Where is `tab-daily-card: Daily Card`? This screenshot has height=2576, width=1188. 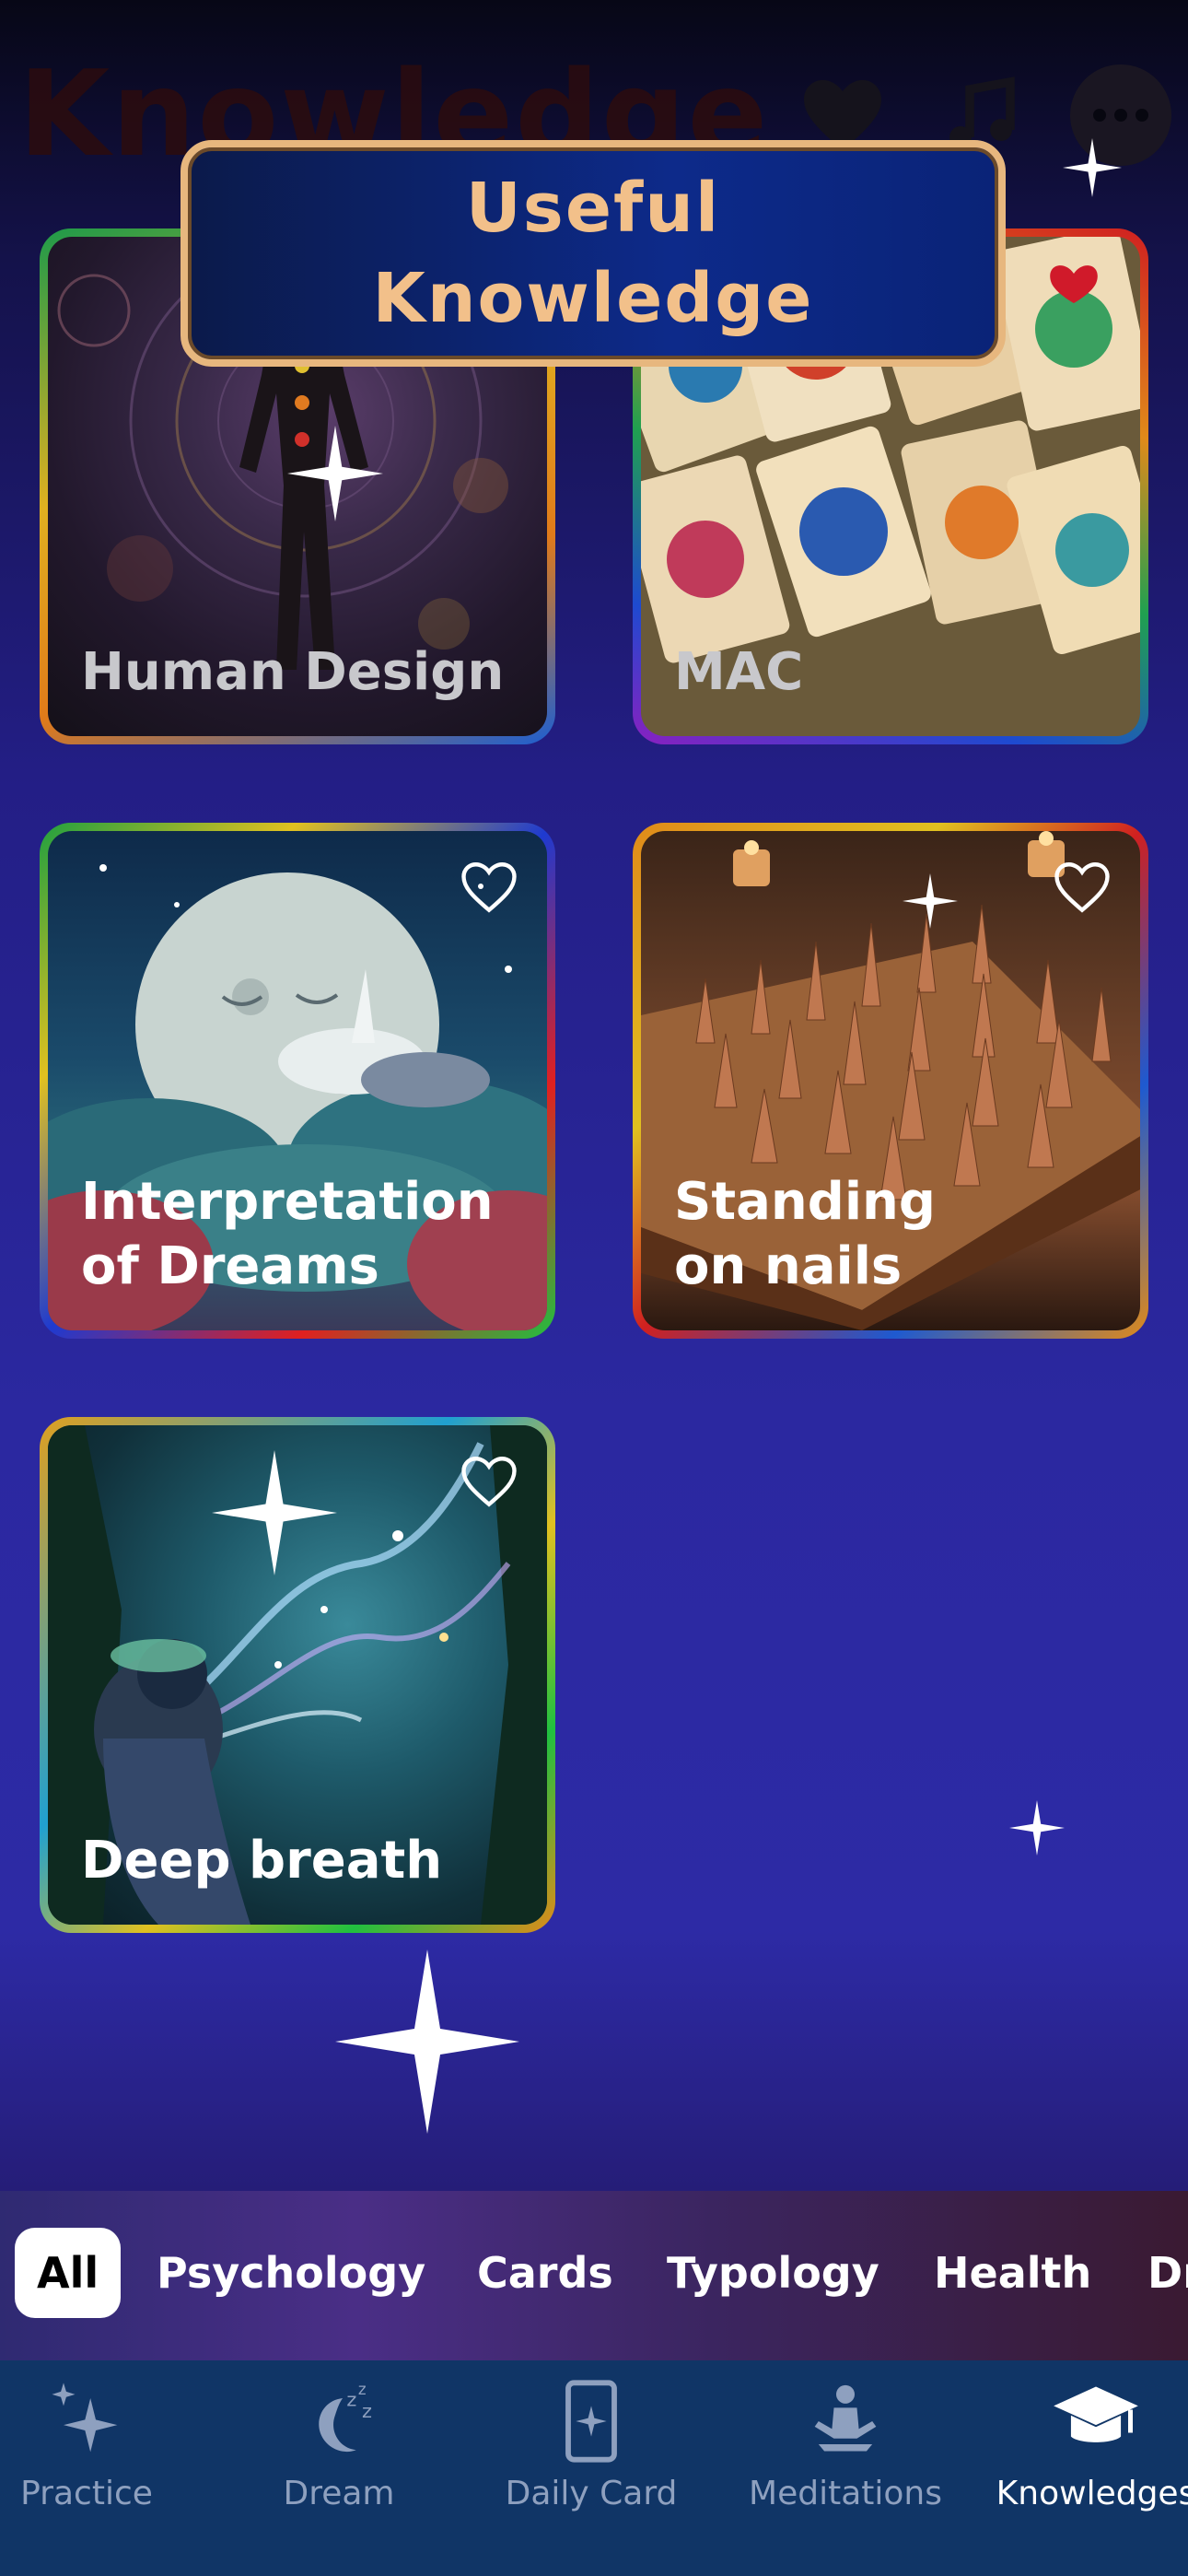
tab-daily-card: Daily Card is located at coordinates (591, 2467).